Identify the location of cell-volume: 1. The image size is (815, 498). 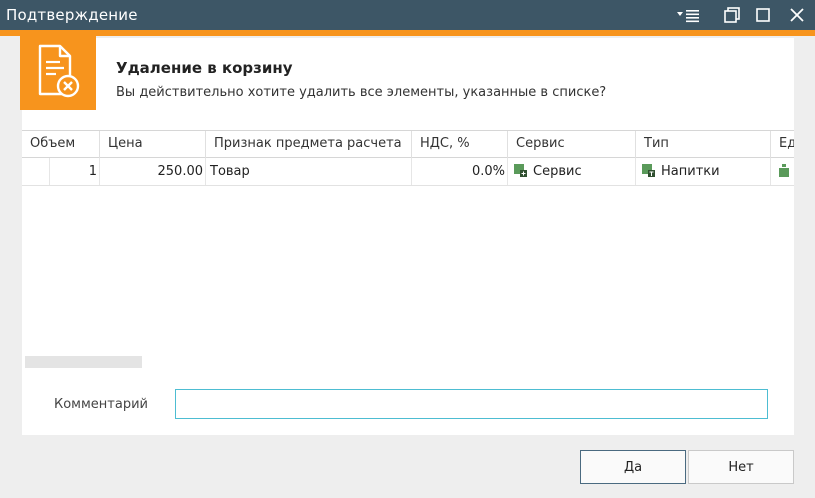
(75, 171).